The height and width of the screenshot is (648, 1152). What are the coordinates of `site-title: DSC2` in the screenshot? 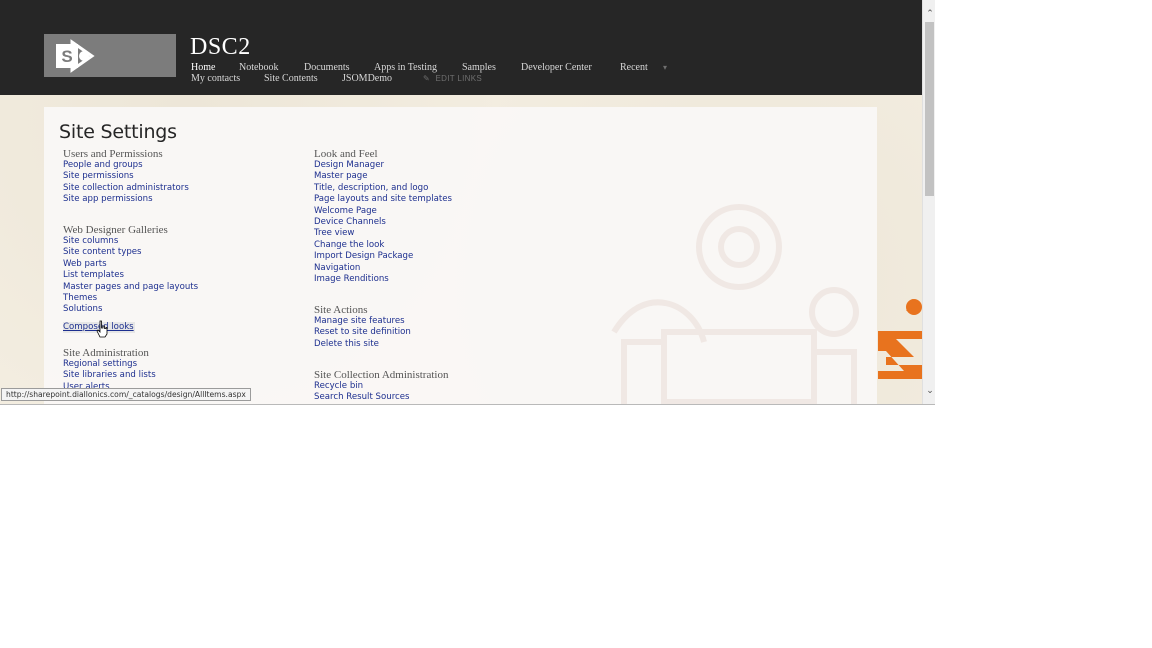 It's located at (220, 47).